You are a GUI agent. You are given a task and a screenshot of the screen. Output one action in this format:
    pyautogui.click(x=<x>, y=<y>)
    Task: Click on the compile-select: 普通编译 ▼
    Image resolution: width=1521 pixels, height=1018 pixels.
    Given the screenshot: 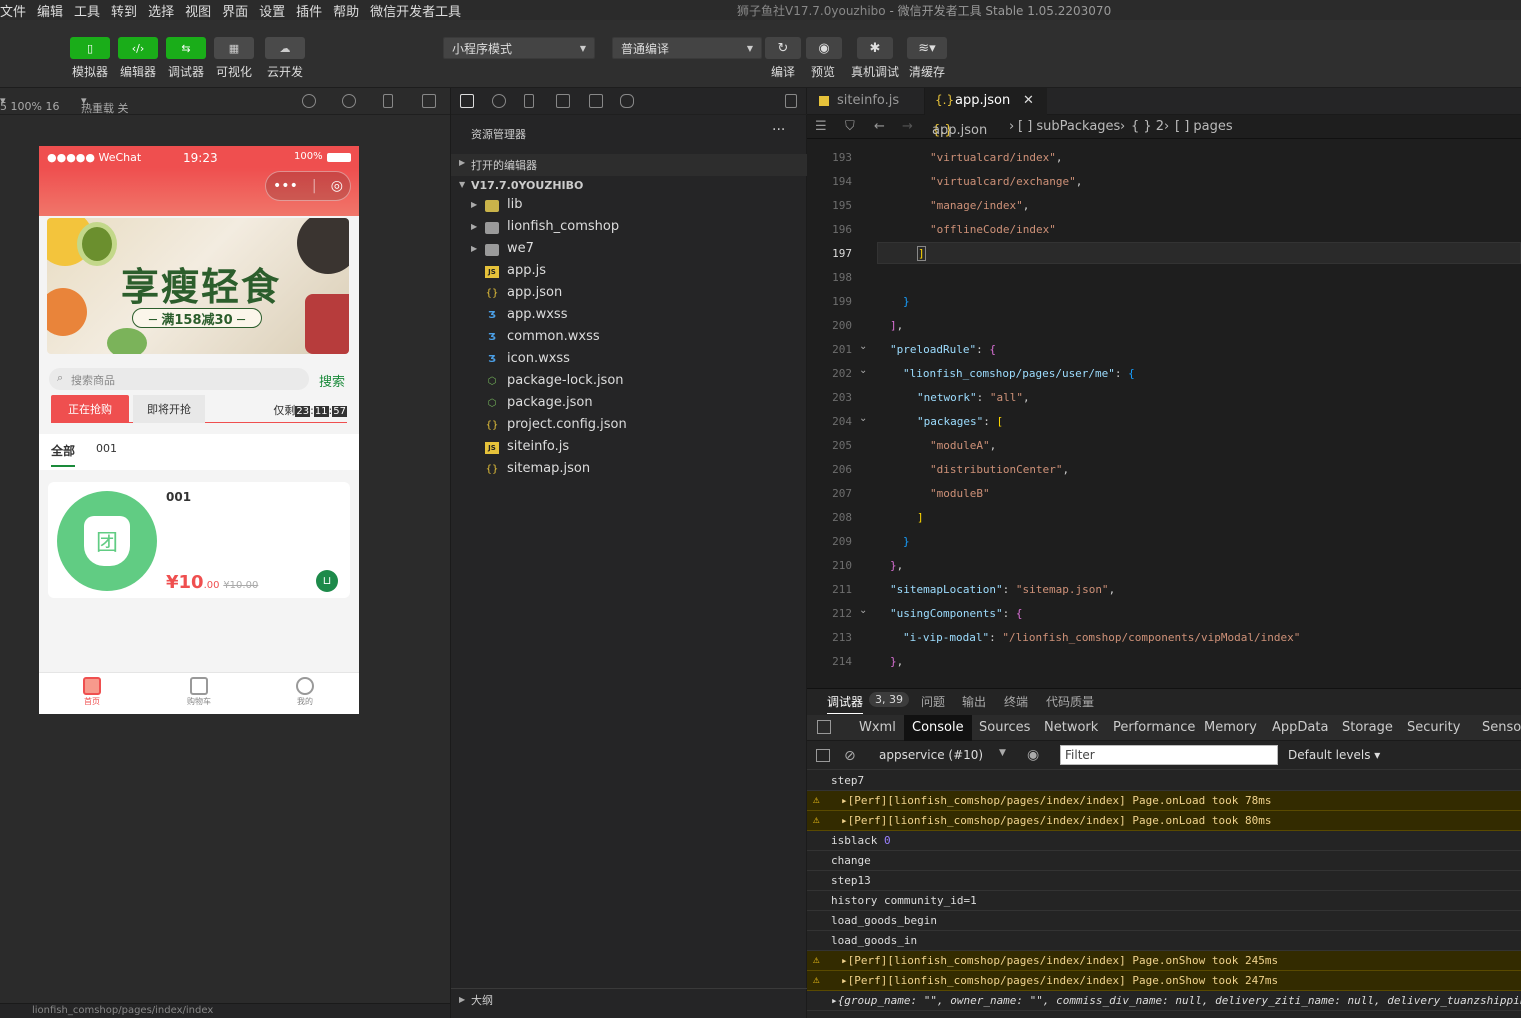 What is the action you would take?
    pyautogui.click(x=687, y=48)
    